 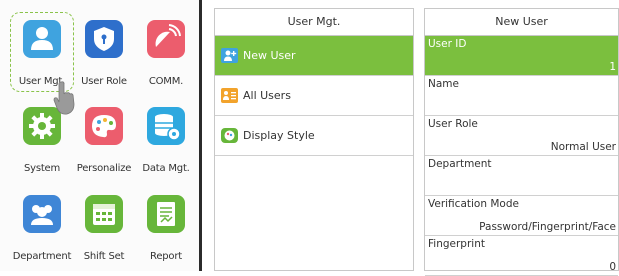 What do you see at coordinates (583, 147) in the screenshot?
I see `field-value: Normal User` at bounding box center [583, 147].